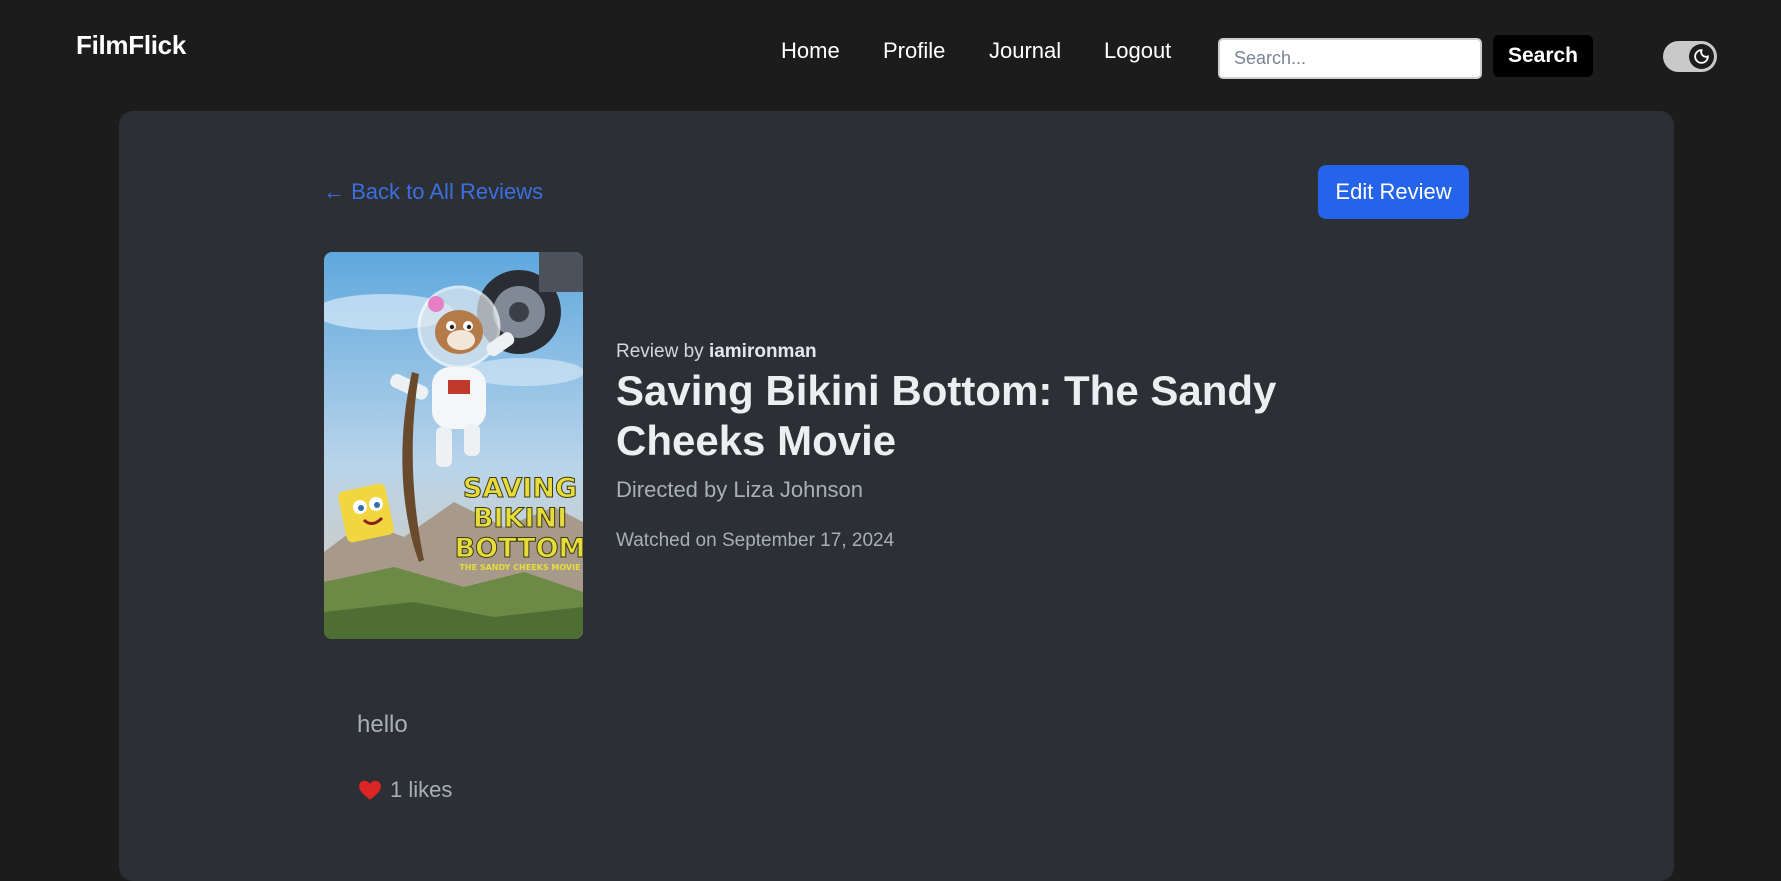 This screenshot has width=1781, height=881. Describe the element at coordinates (519, 548) in the screenshot. I see `poster-title-line3: BOTTOM` at that location.